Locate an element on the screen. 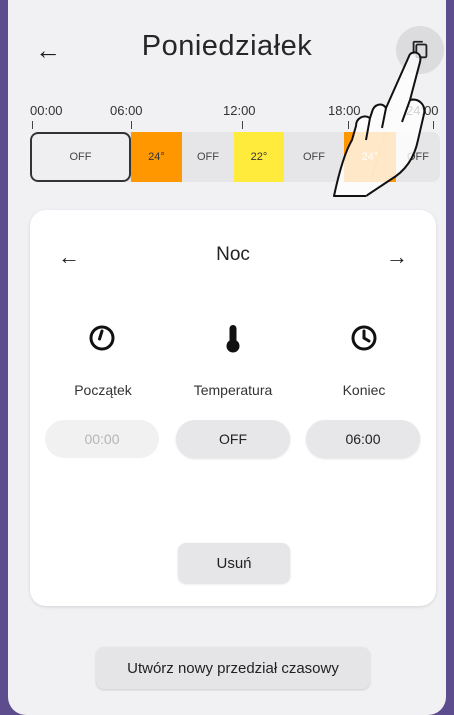  create-period-label: Utwórz nowy przedział czasowy is located at coordinates (233, 668).